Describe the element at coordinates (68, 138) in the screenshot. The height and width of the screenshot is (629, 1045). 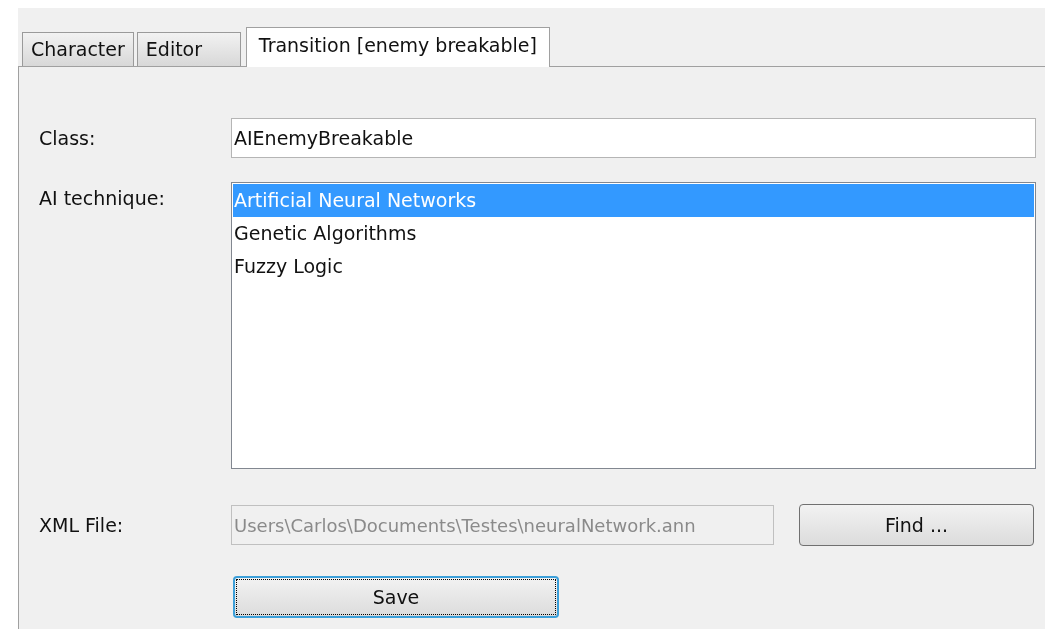
I see `field-label: Class:` at that location.